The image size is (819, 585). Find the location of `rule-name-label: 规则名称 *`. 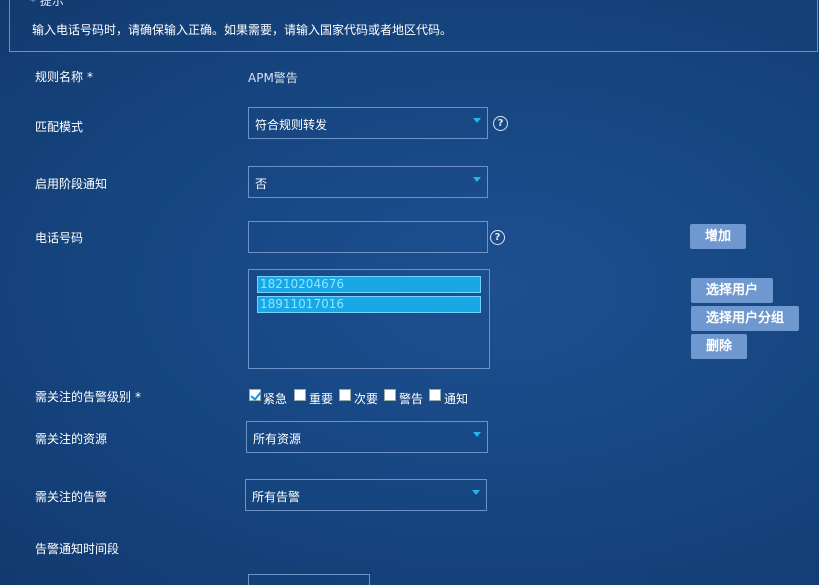

rule-name-label: 规则名称 * is located at coordinates (64, 77).